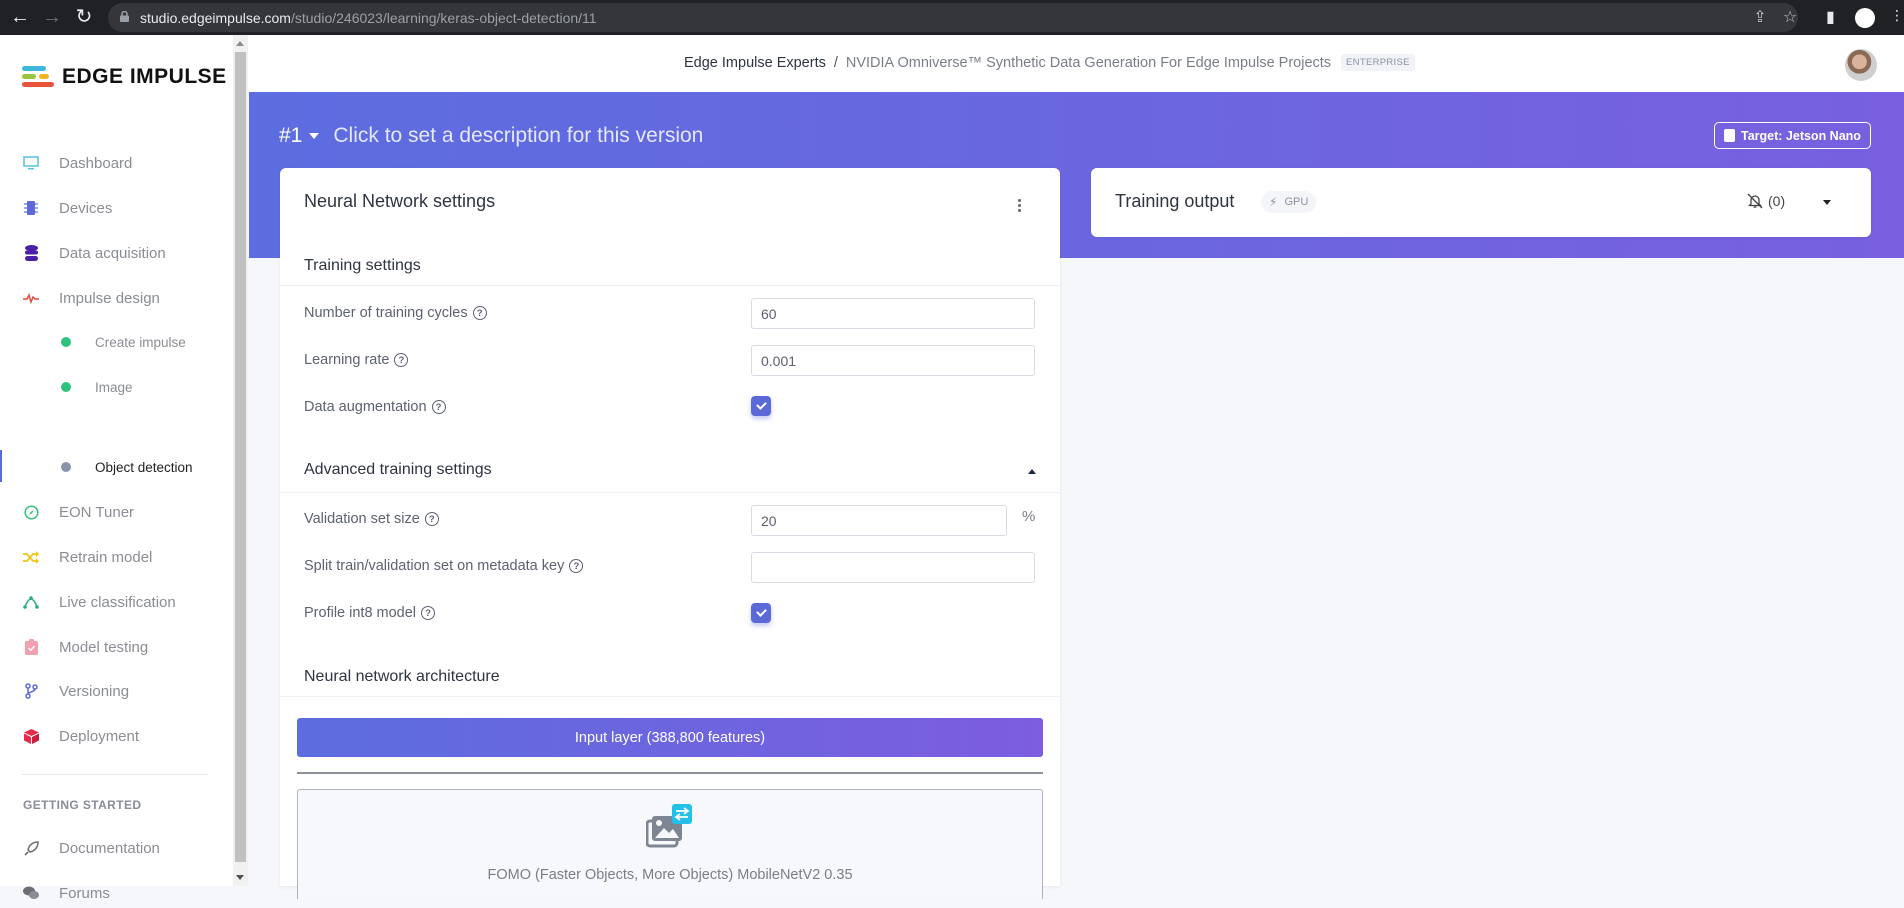  I want to click on enterprise-badge: ENTERPRISE, so click(1378, 62).